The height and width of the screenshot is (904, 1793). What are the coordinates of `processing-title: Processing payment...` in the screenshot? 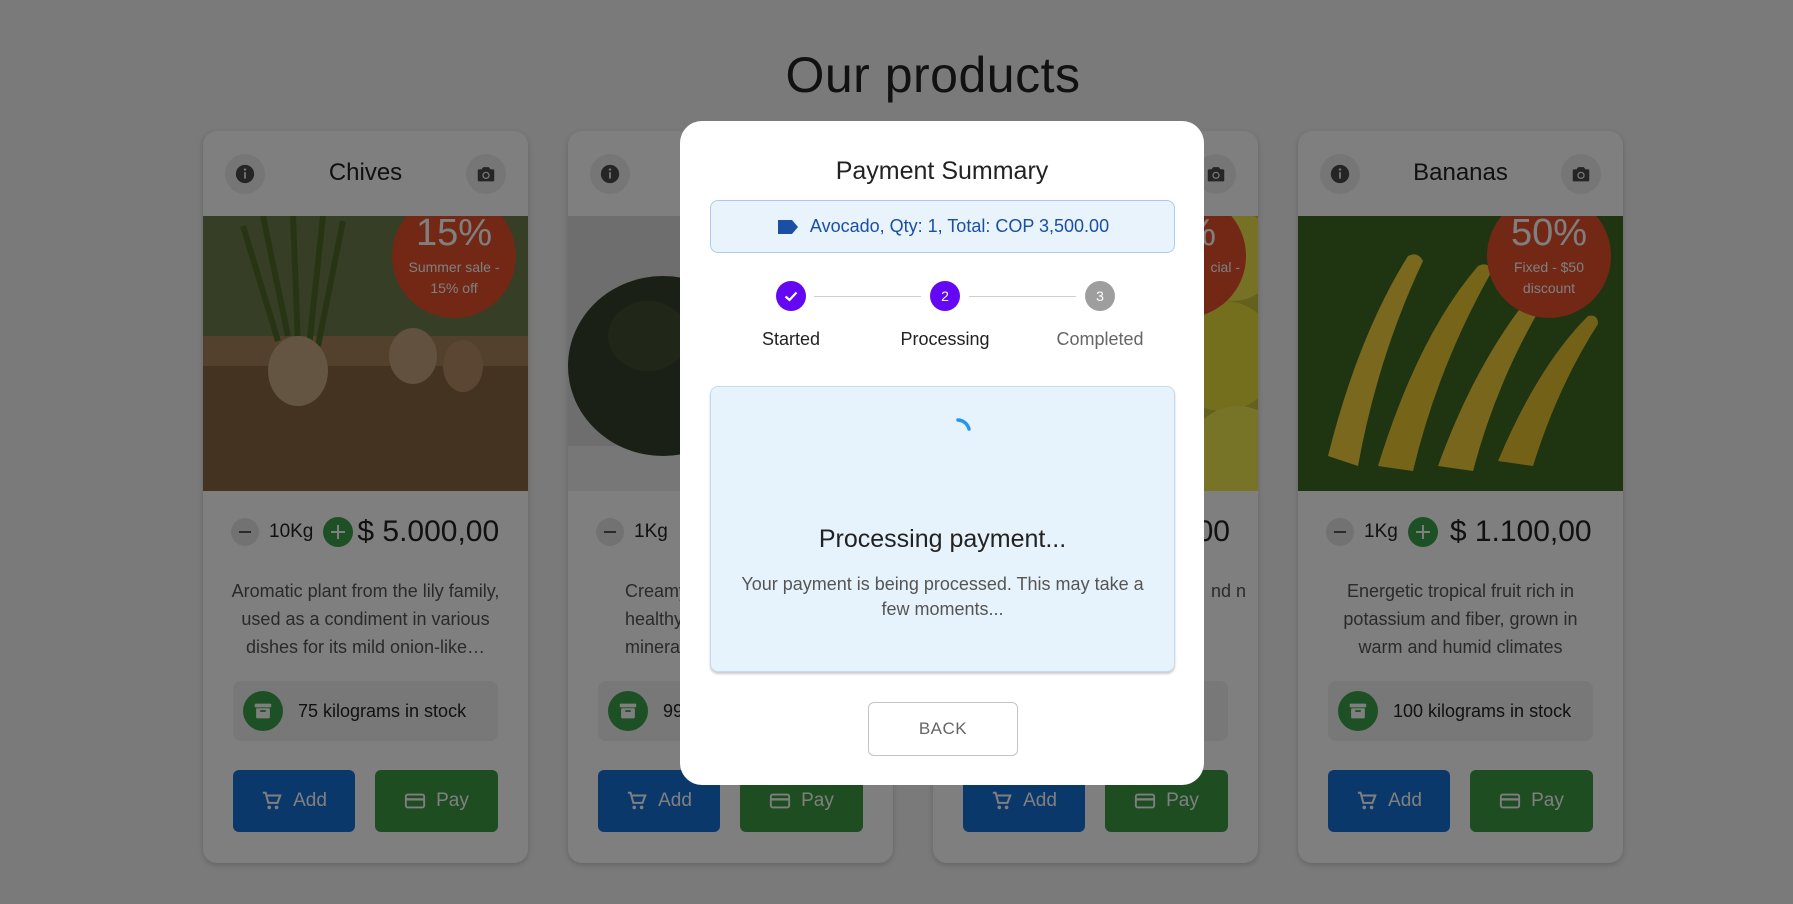 It's located at (942, 539).